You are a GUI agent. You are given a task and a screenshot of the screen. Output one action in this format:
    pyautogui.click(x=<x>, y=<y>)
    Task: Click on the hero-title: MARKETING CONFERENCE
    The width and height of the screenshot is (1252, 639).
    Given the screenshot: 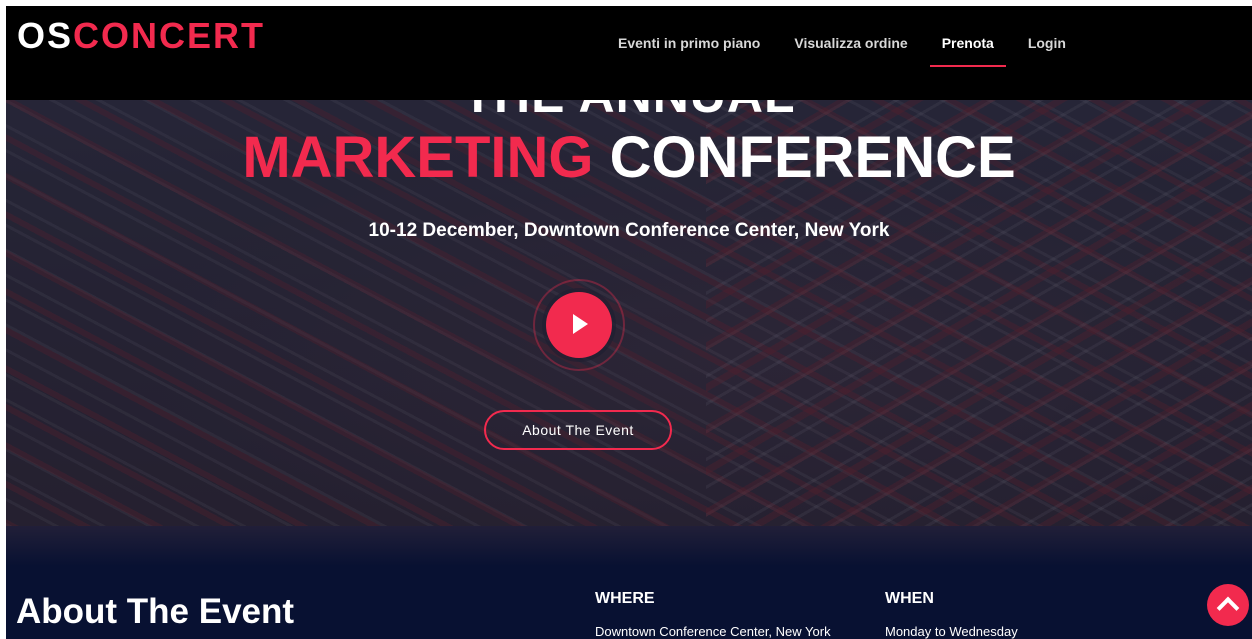 What is the action you would take?
    pyautogui.click(x=629, y=158)
    